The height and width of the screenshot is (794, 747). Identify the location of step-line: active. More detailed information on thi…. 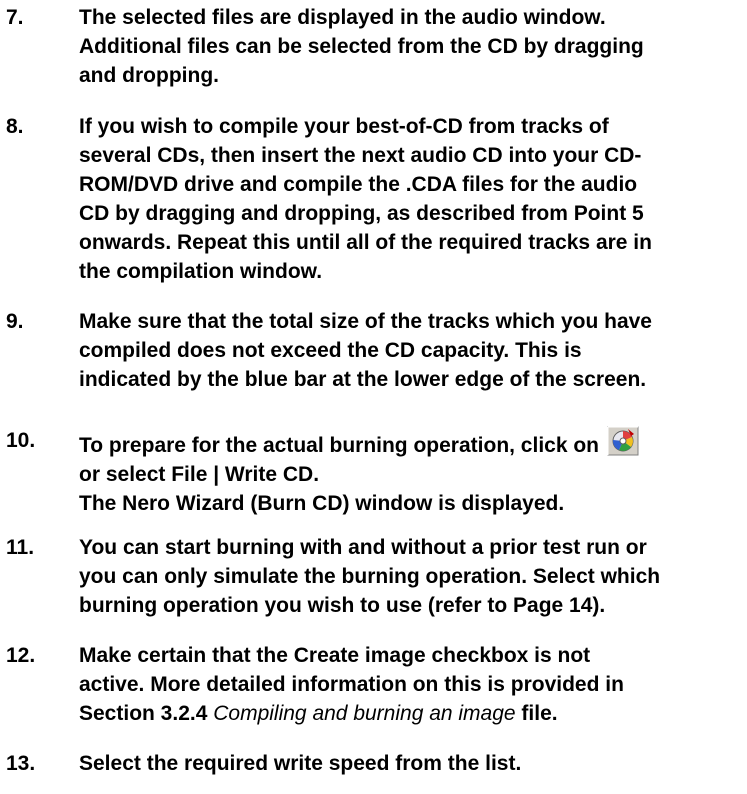
(351, 684).